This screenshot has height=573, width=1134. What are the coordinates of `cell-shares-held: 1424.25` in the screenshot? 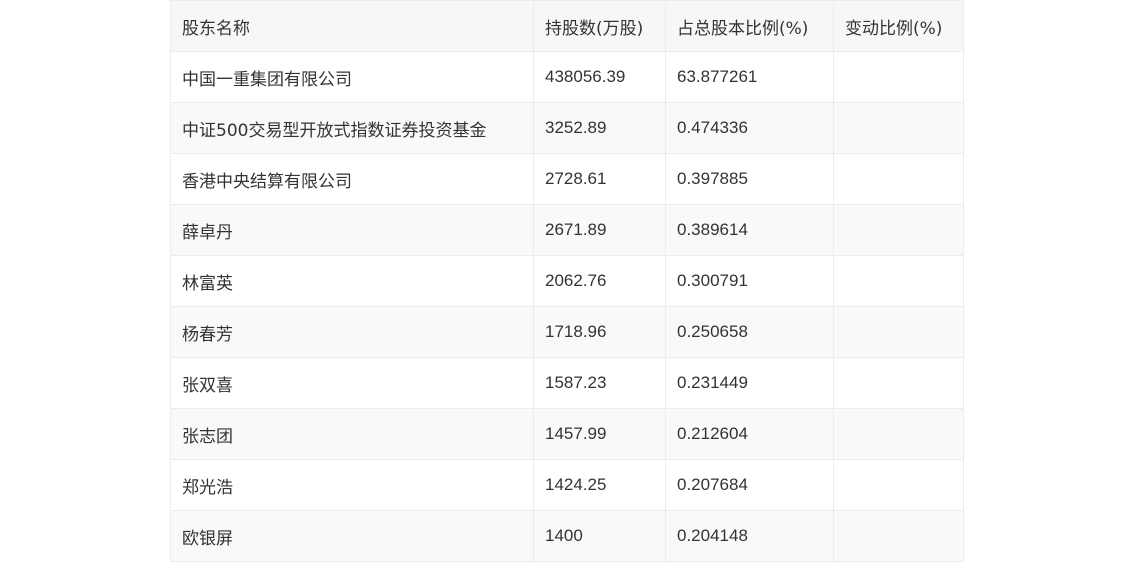 It's located at (599, 485).